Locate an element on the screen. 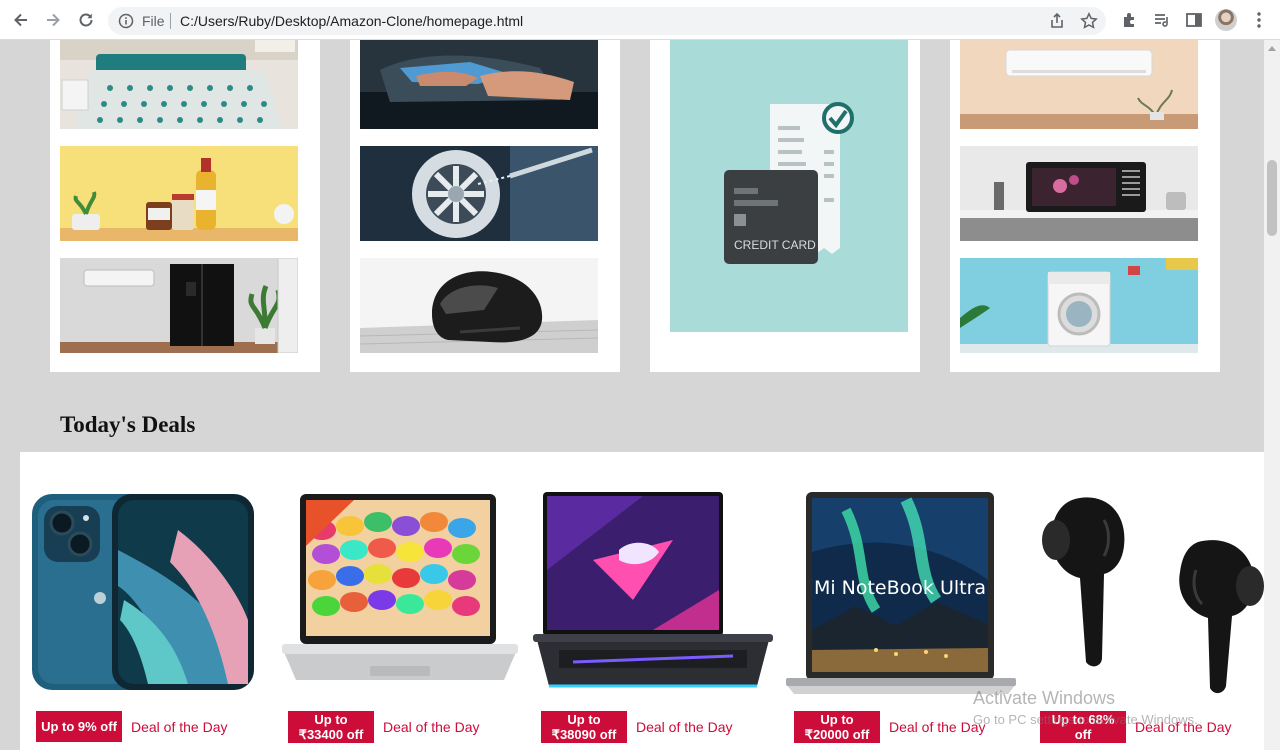  profile-avatar is located at coordinates (1226, 20).